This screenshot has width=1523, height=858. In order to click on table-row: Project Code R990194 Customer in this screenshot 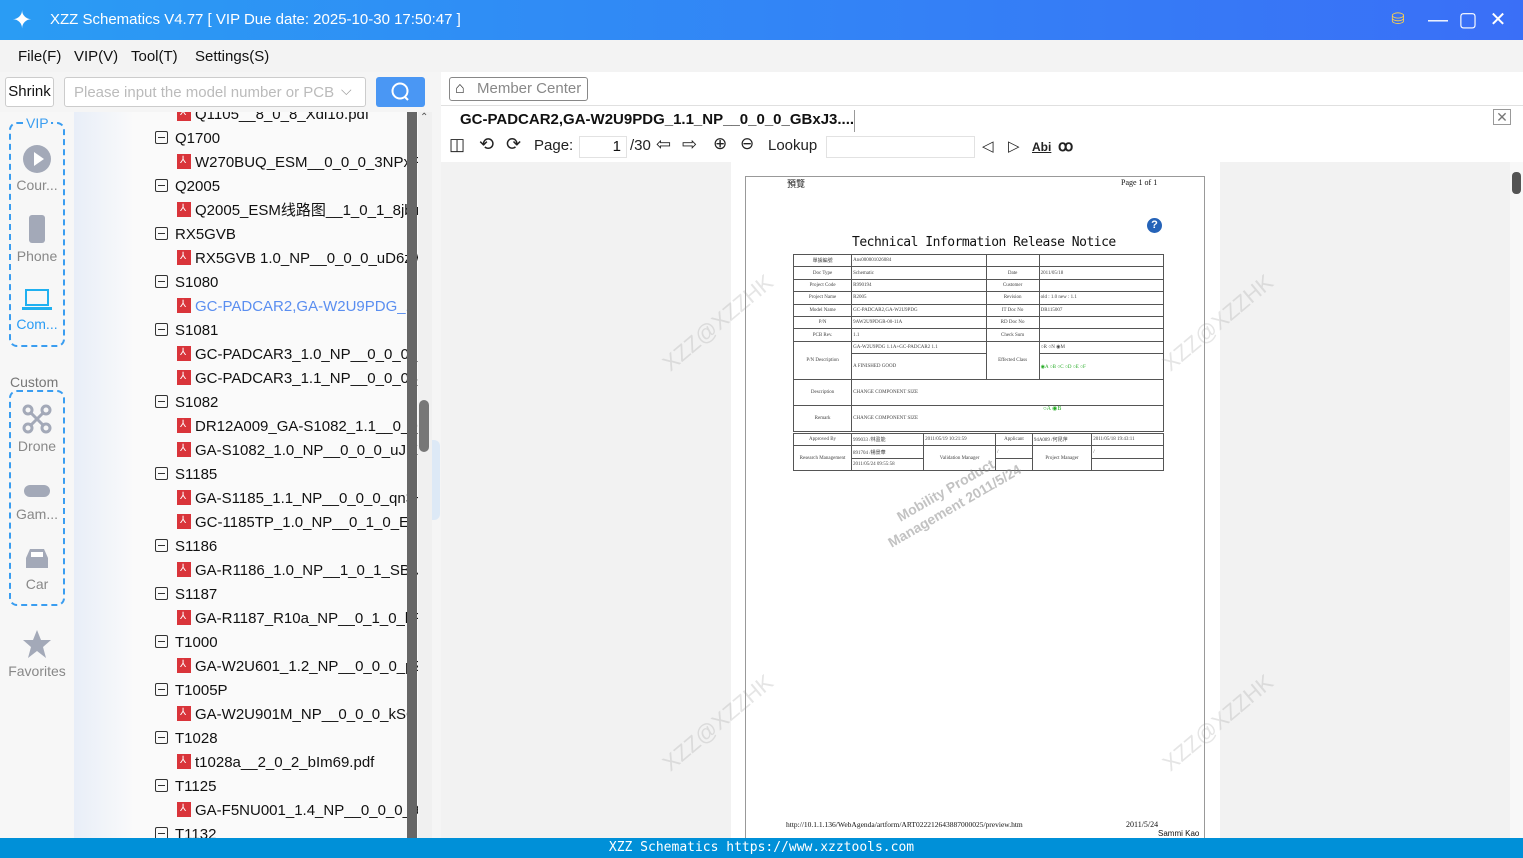, I will do `click(978, 285)`.